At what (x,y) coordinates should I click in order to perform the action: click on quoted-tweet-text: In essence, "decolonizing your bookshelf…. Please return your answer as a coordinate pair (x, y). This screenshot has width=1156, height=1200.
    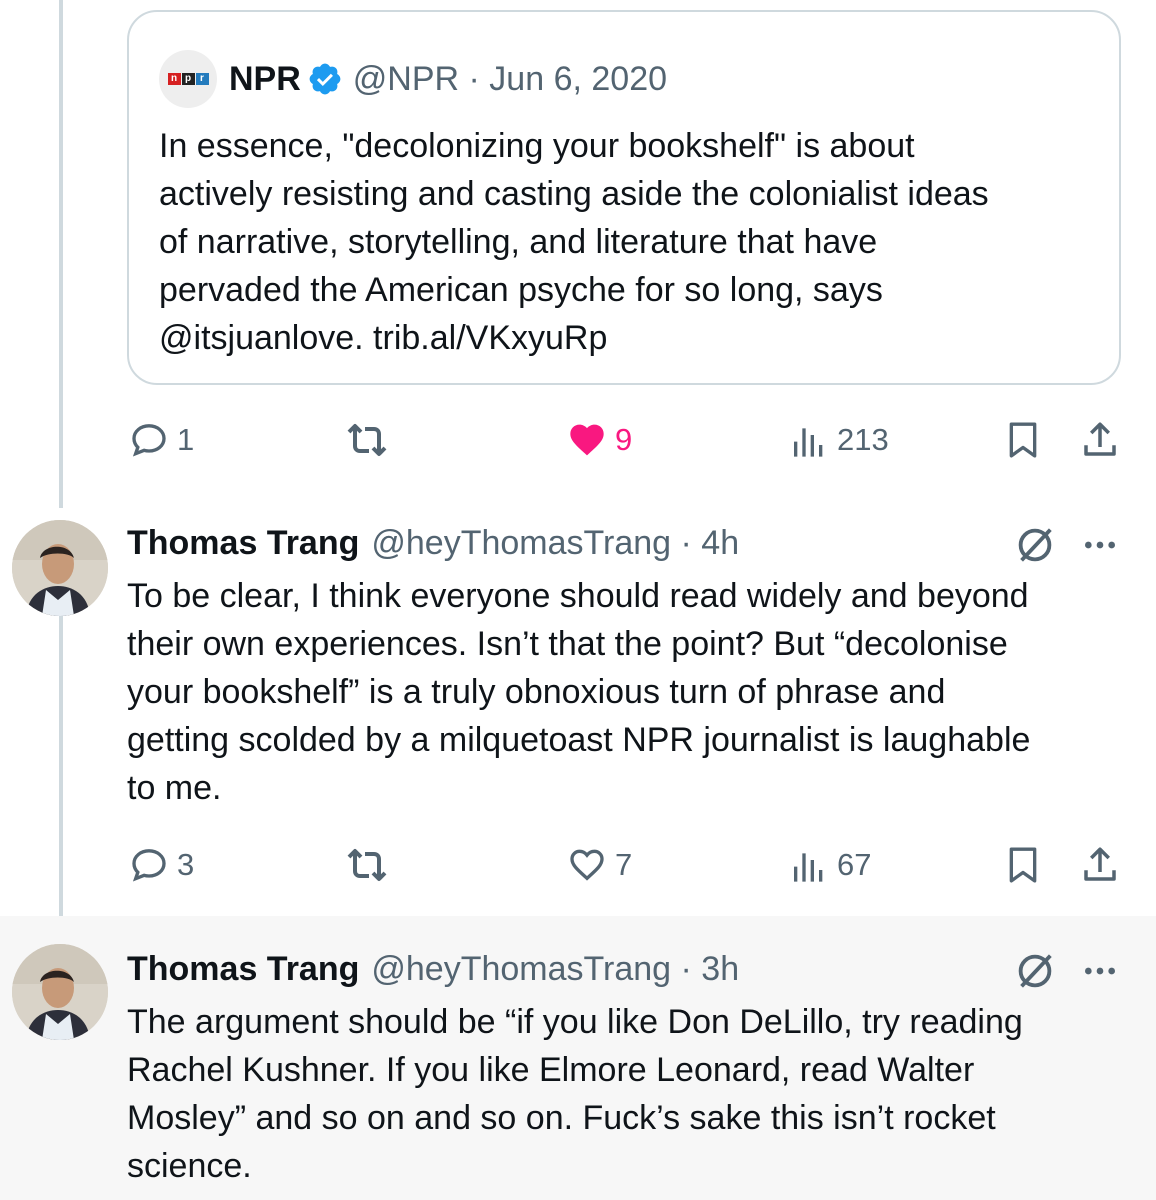
    Looking at the image, I should click on (574, 242).